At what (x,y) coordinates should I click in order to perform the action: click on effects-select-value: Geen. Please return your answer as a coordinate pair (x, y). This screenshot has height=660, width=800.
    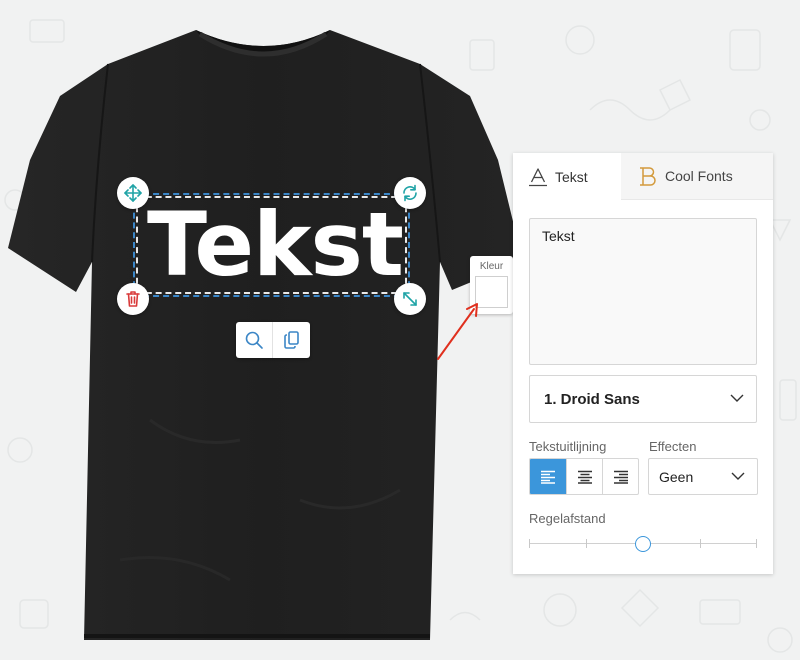
    Looking at the image, I should click on (676, 476).